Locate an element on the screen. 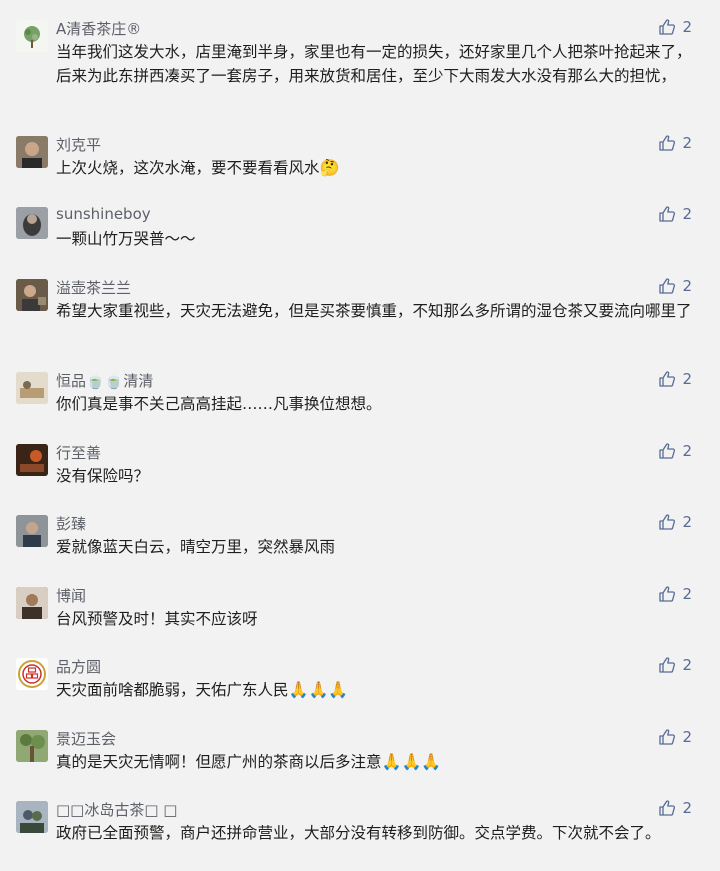  comment-author: 景迈玉会 is located at coordinates (86, 738).